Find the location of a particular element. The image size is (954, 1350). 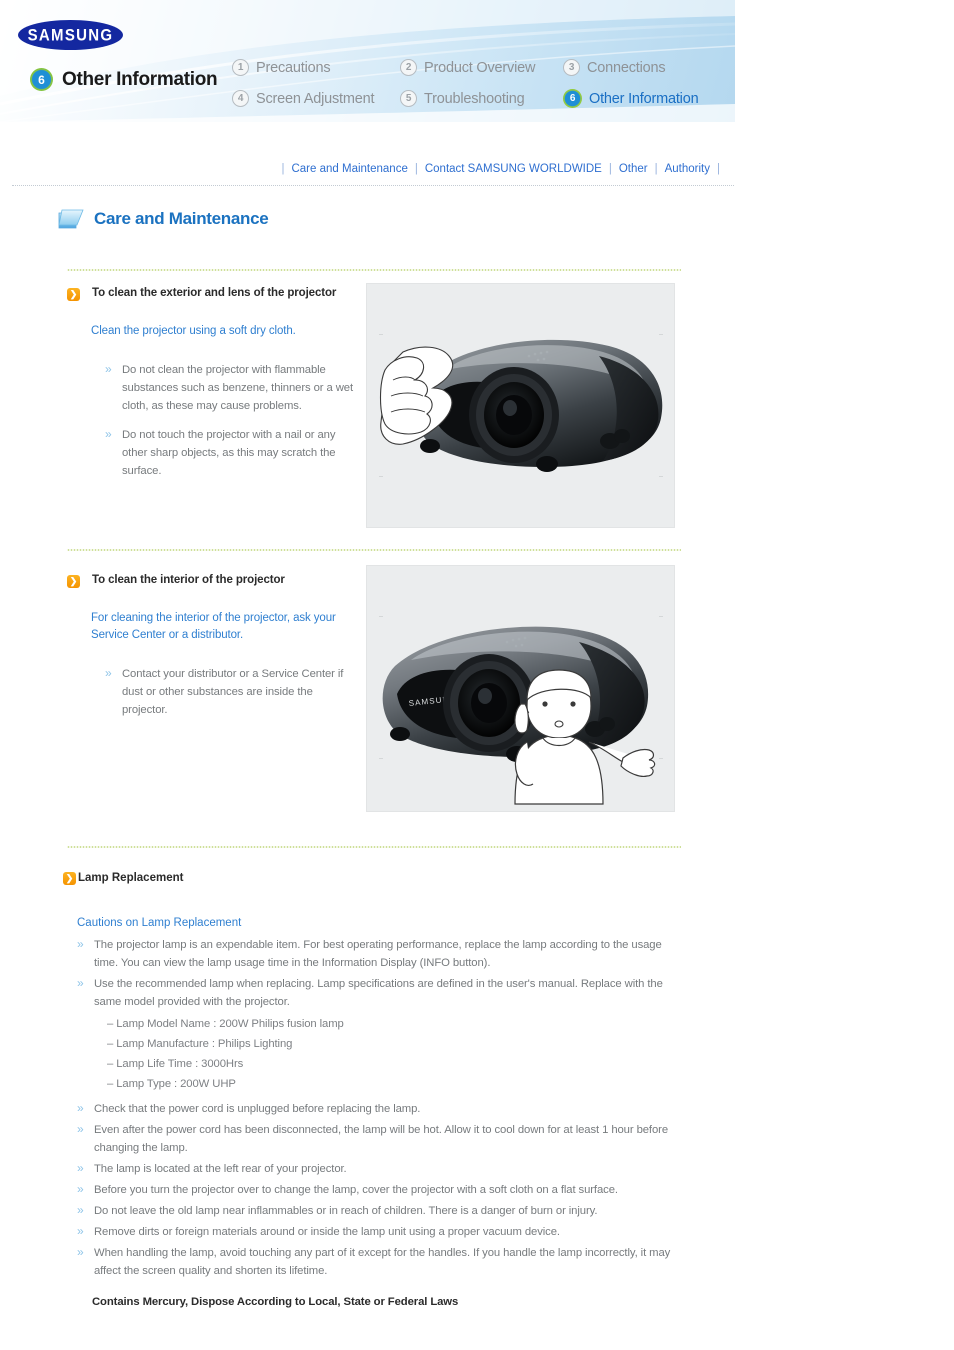

nav-item-connections: 3 Connections is located at coordinates (630, 67).